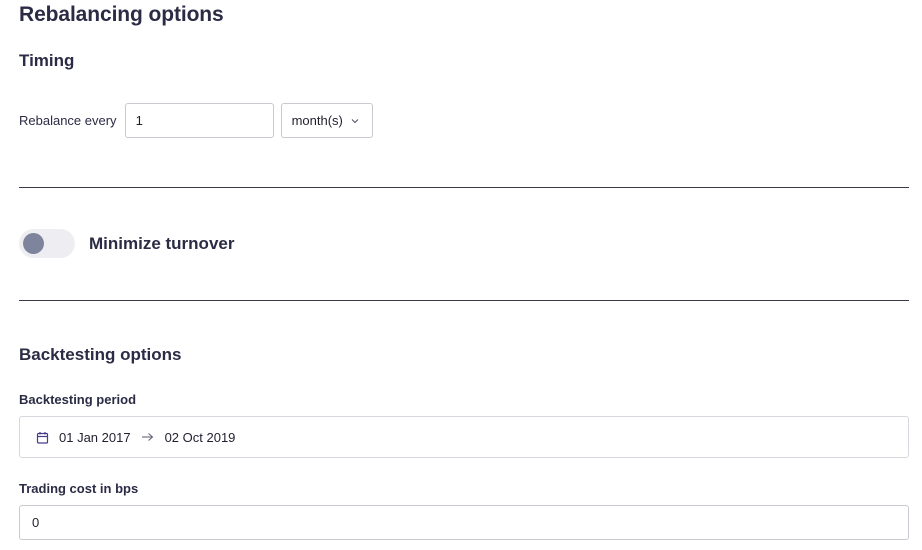 The height and width of the screenshot is (550, 922). Describe the element at coordinates (33, 243) in the screenshot. I see `toggle-knob` at that location.